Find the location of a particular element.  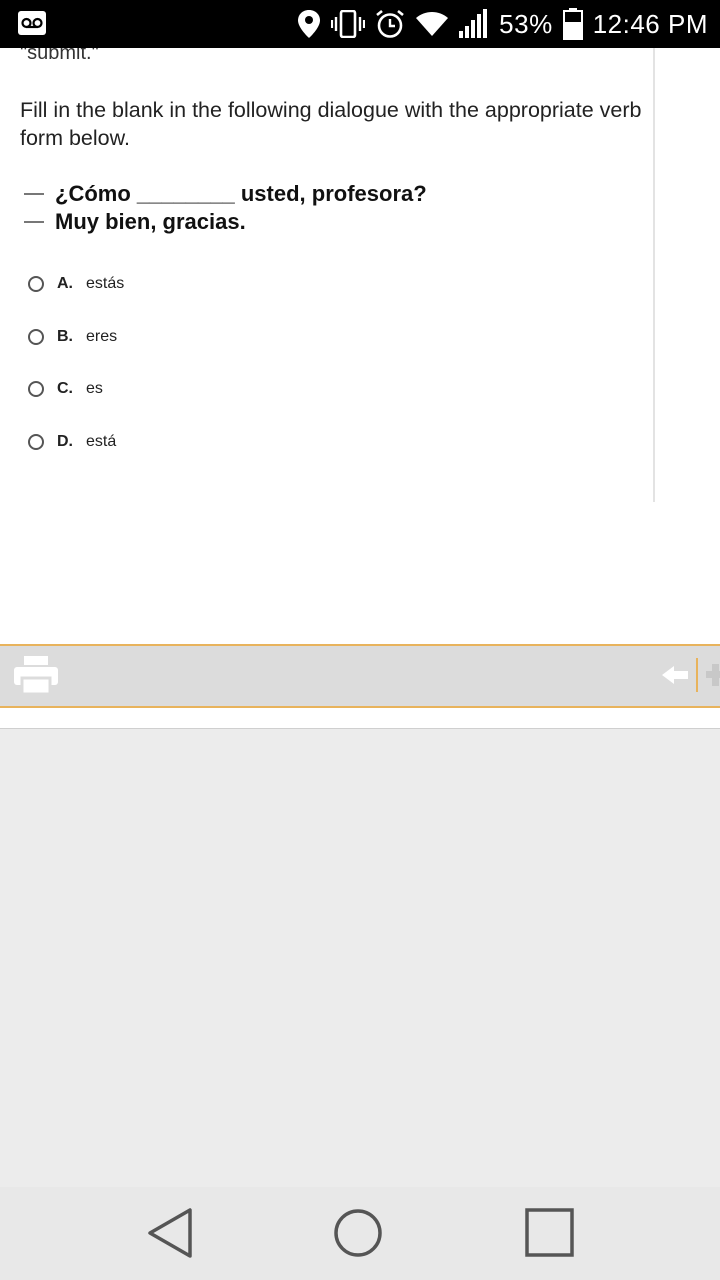

plus-icon is located at coordinates (713, 675).